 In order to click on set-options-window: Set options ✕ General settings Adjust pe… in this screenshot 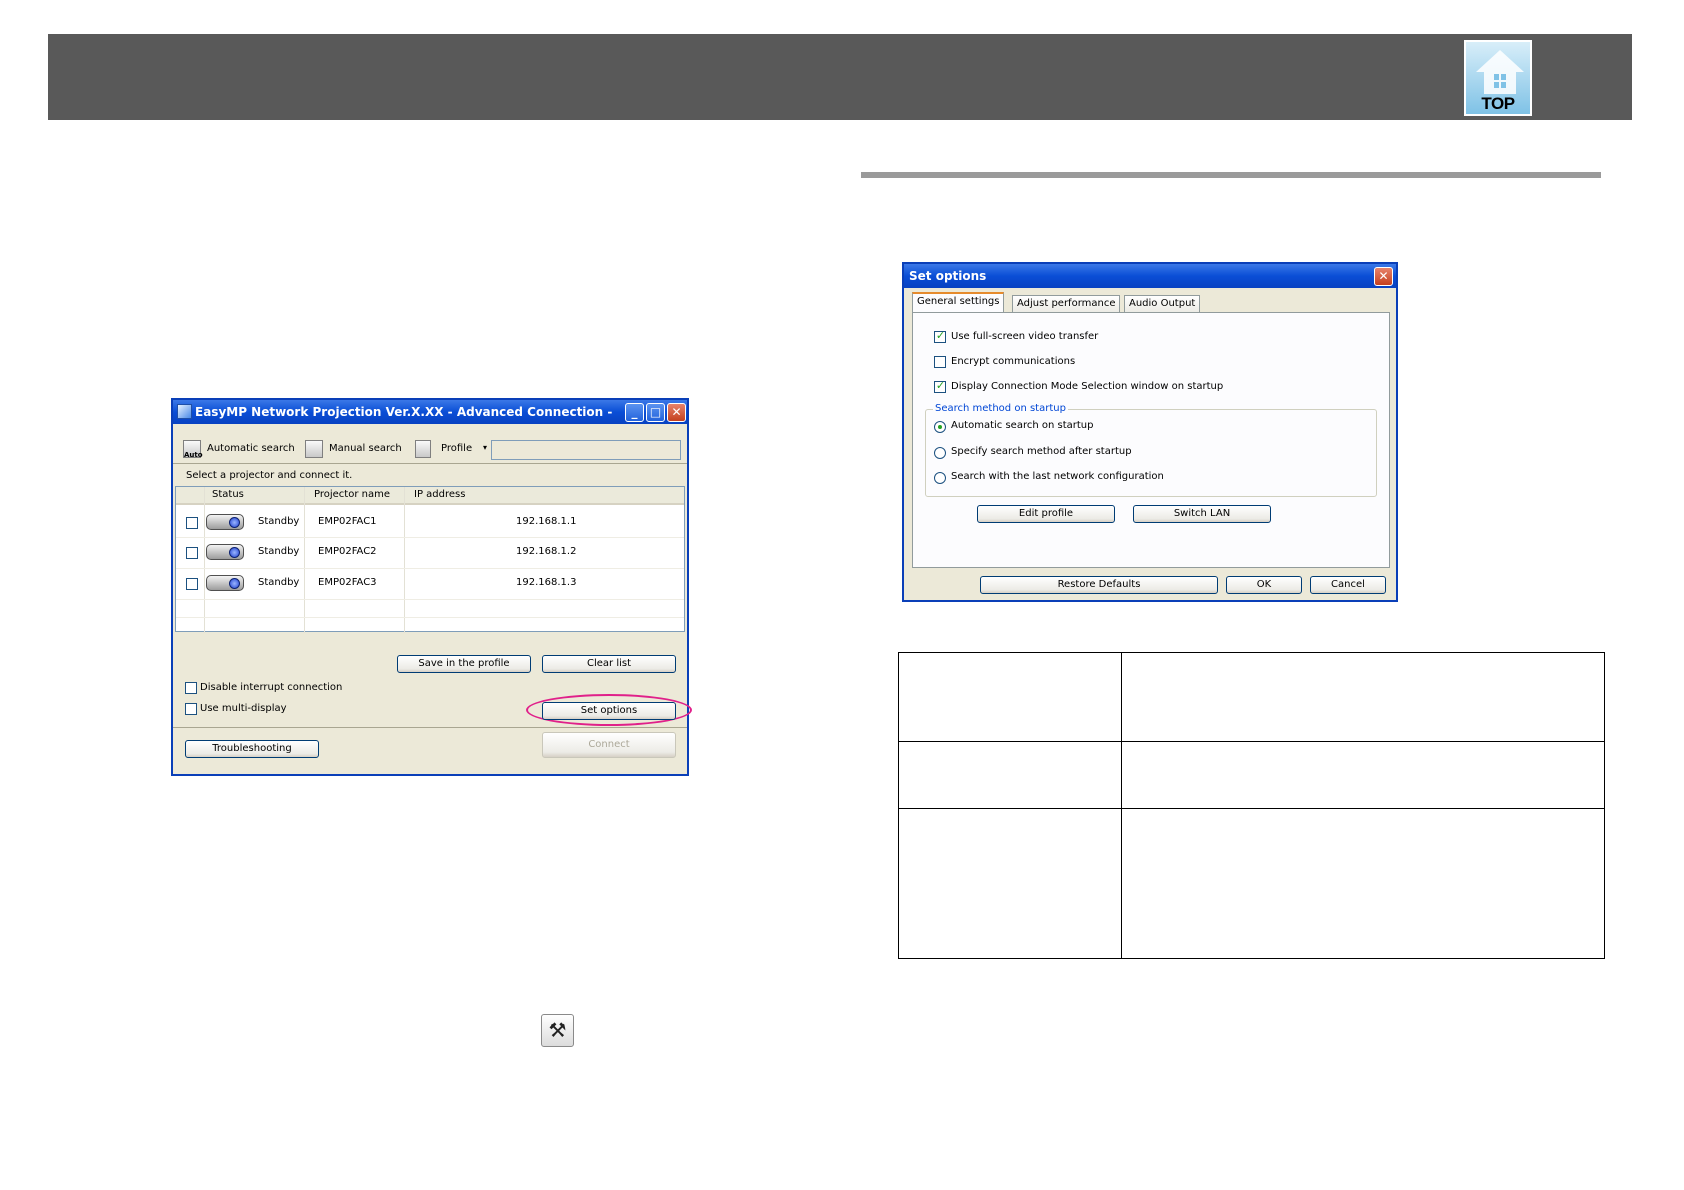, I will do `click(1150, 432)`.